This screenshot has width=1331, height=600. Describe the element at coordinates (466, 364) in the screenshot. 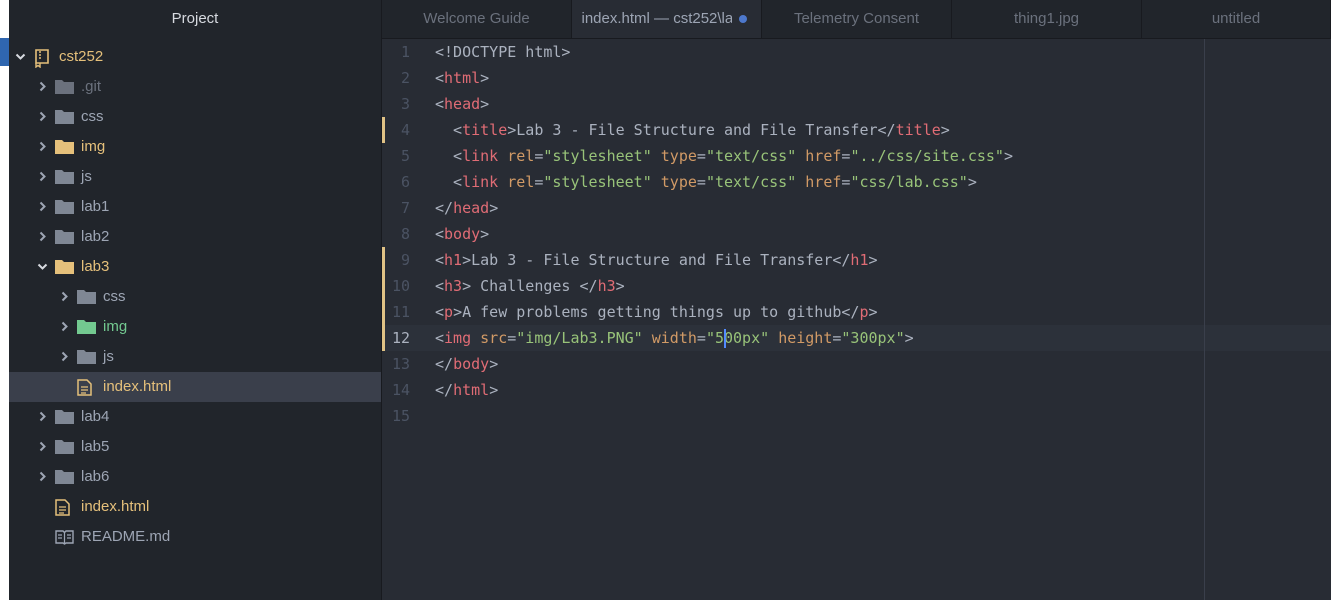

I see `code-line: </body>` at that location.